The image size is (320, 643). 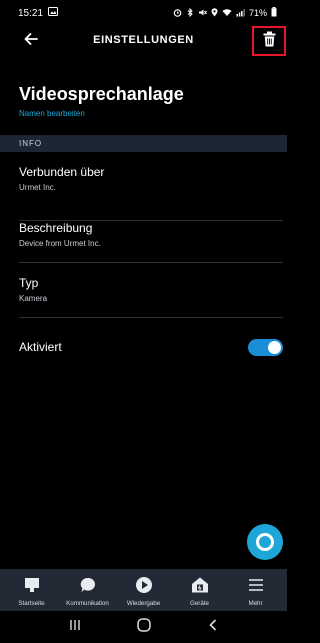 I want to click on status-right: 71%, so click(x=225, y=13).